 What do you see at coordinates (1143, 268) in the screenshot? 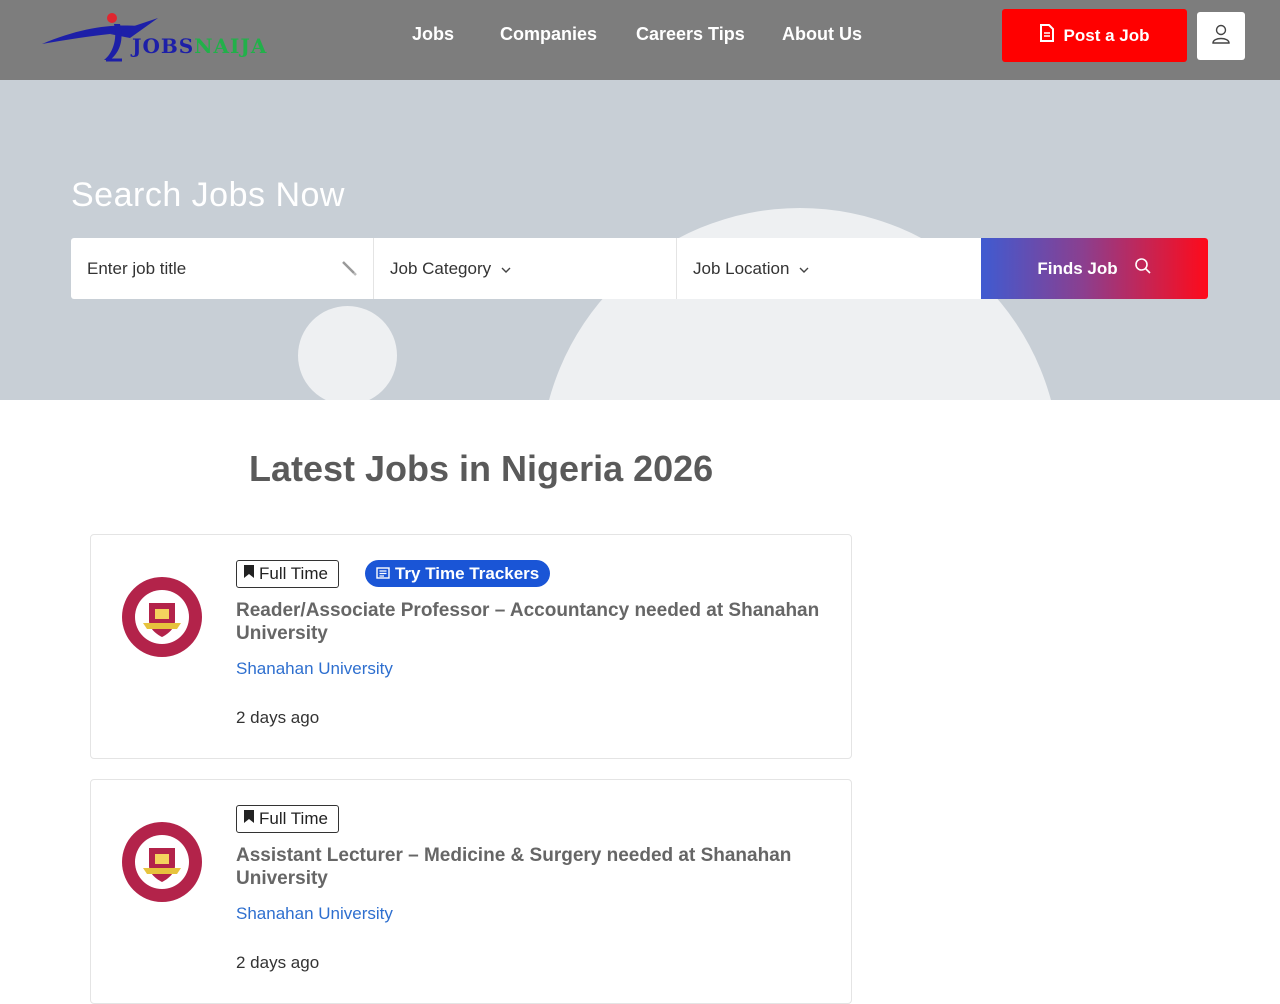
I see `search-icon` at bounding box center [1143, 268].